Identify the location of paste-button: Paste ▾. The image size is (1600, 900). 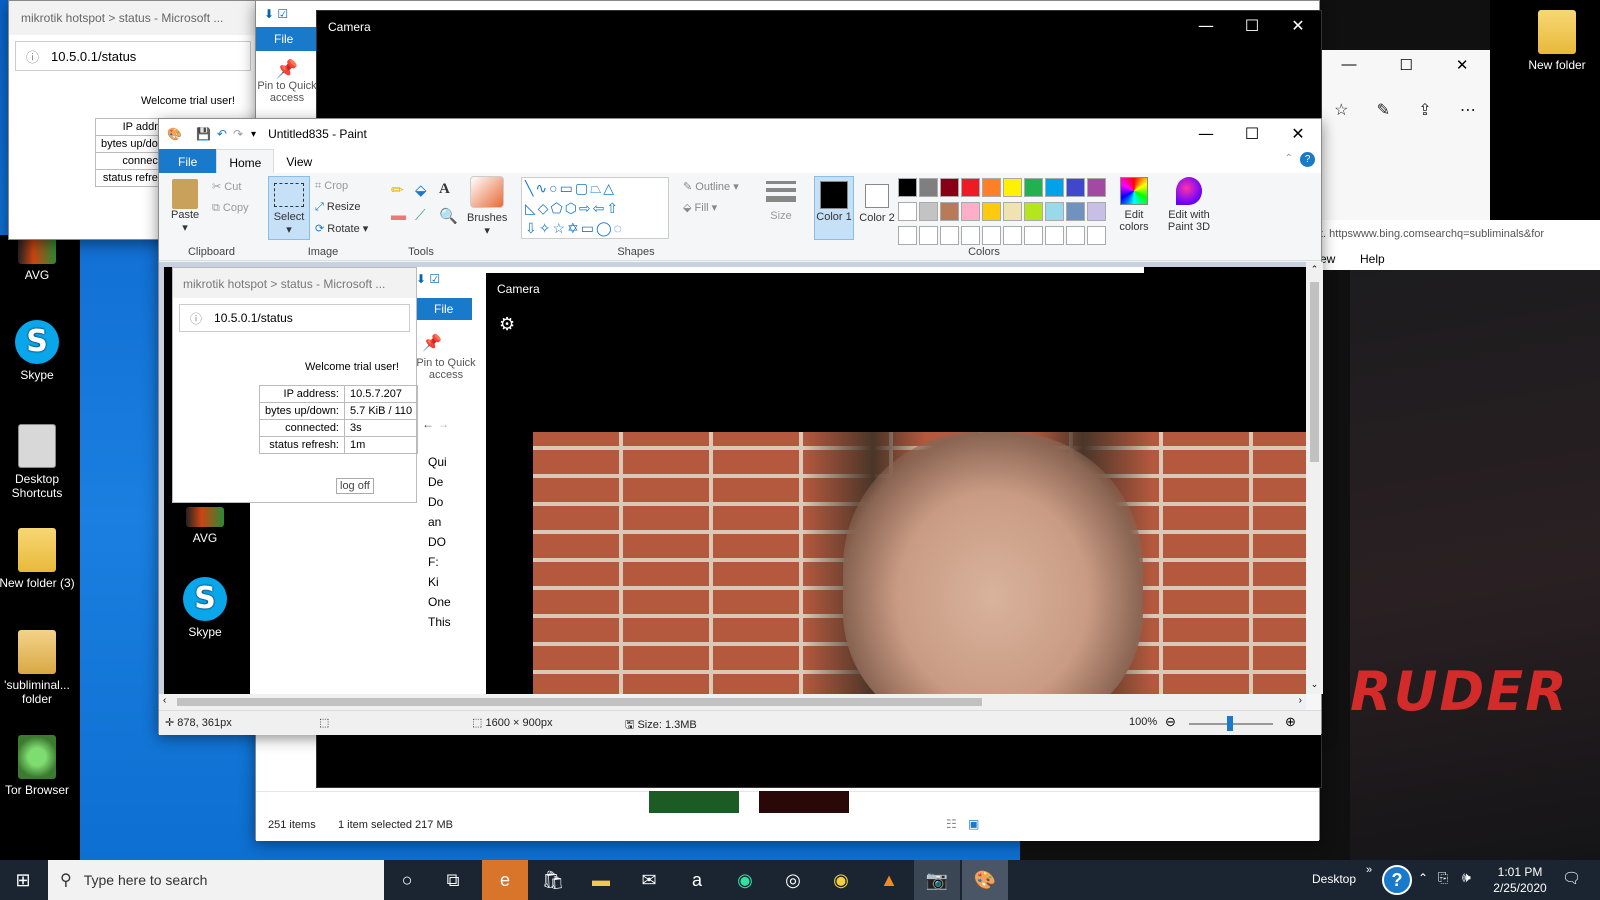
(185, 206).